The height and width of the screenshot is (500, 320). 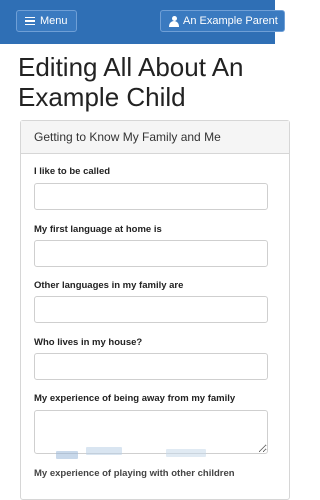 I want to click on hamburger-icon, so click(x=30, y=21).